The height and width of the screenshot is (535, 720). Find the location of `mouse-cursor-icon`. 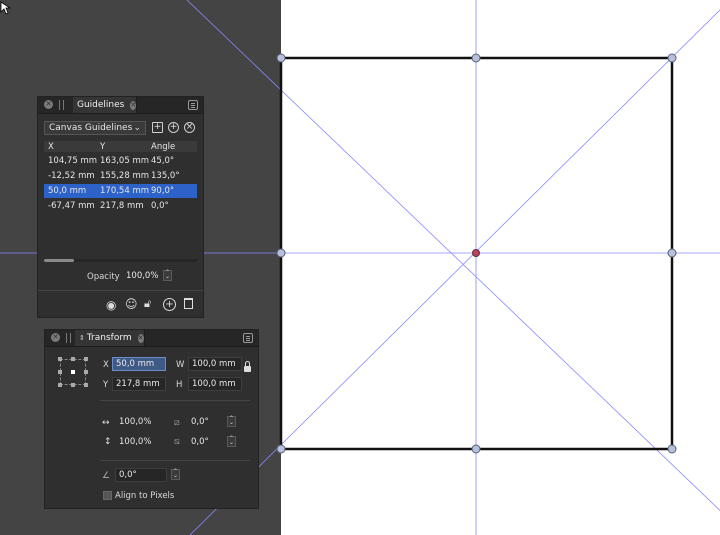

mouse-cursor-icon is located at coordinates (6, 8).